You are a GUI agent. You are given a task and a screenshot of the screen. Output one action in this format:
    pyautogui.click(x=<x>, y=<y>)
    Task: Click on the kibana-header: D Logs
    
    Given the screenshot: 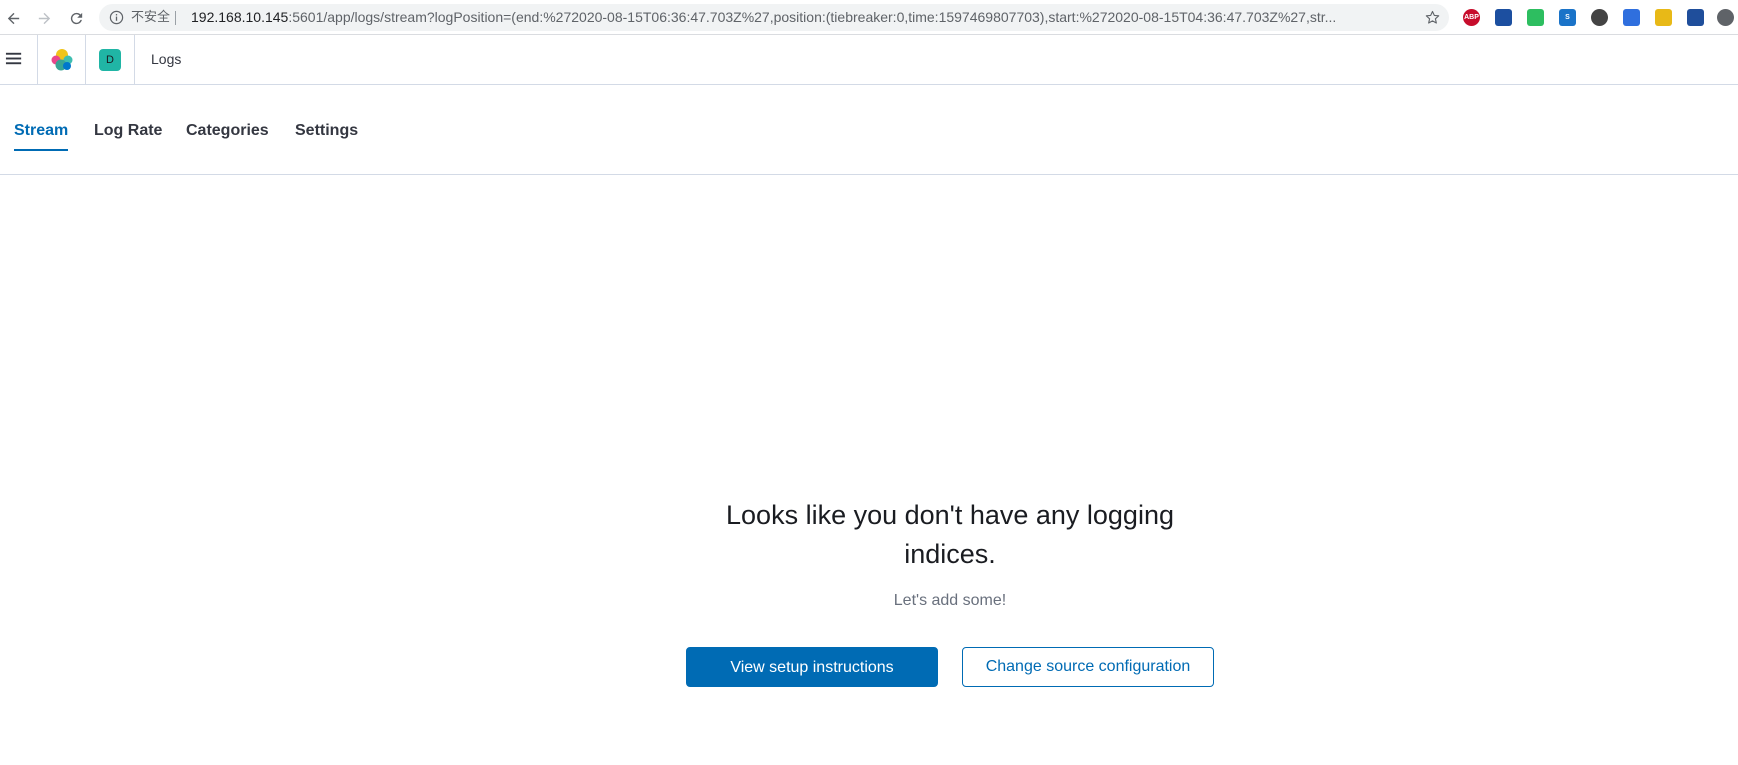 What is the action you would take?
    pyautogui.click(x=869, y=60)
    